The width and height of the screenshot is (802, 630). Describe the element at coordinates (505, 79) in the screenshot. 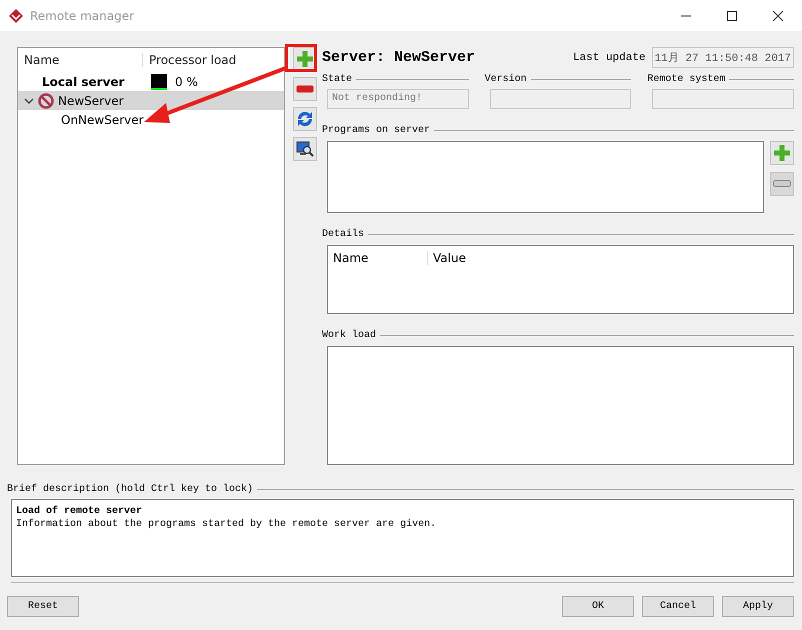

I see `field-label: Version` at that location.